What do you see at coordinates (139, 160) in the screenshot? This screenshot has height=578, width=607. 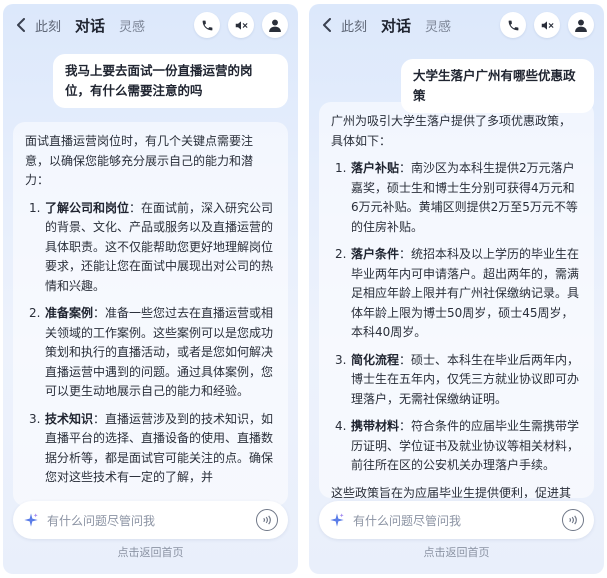 I see `answer-intro: 面试直播运营岗位时，有几个关键点需要注意，以确保您能够充分展示自己的能力和潜力：` at bounding box center [139, 160].